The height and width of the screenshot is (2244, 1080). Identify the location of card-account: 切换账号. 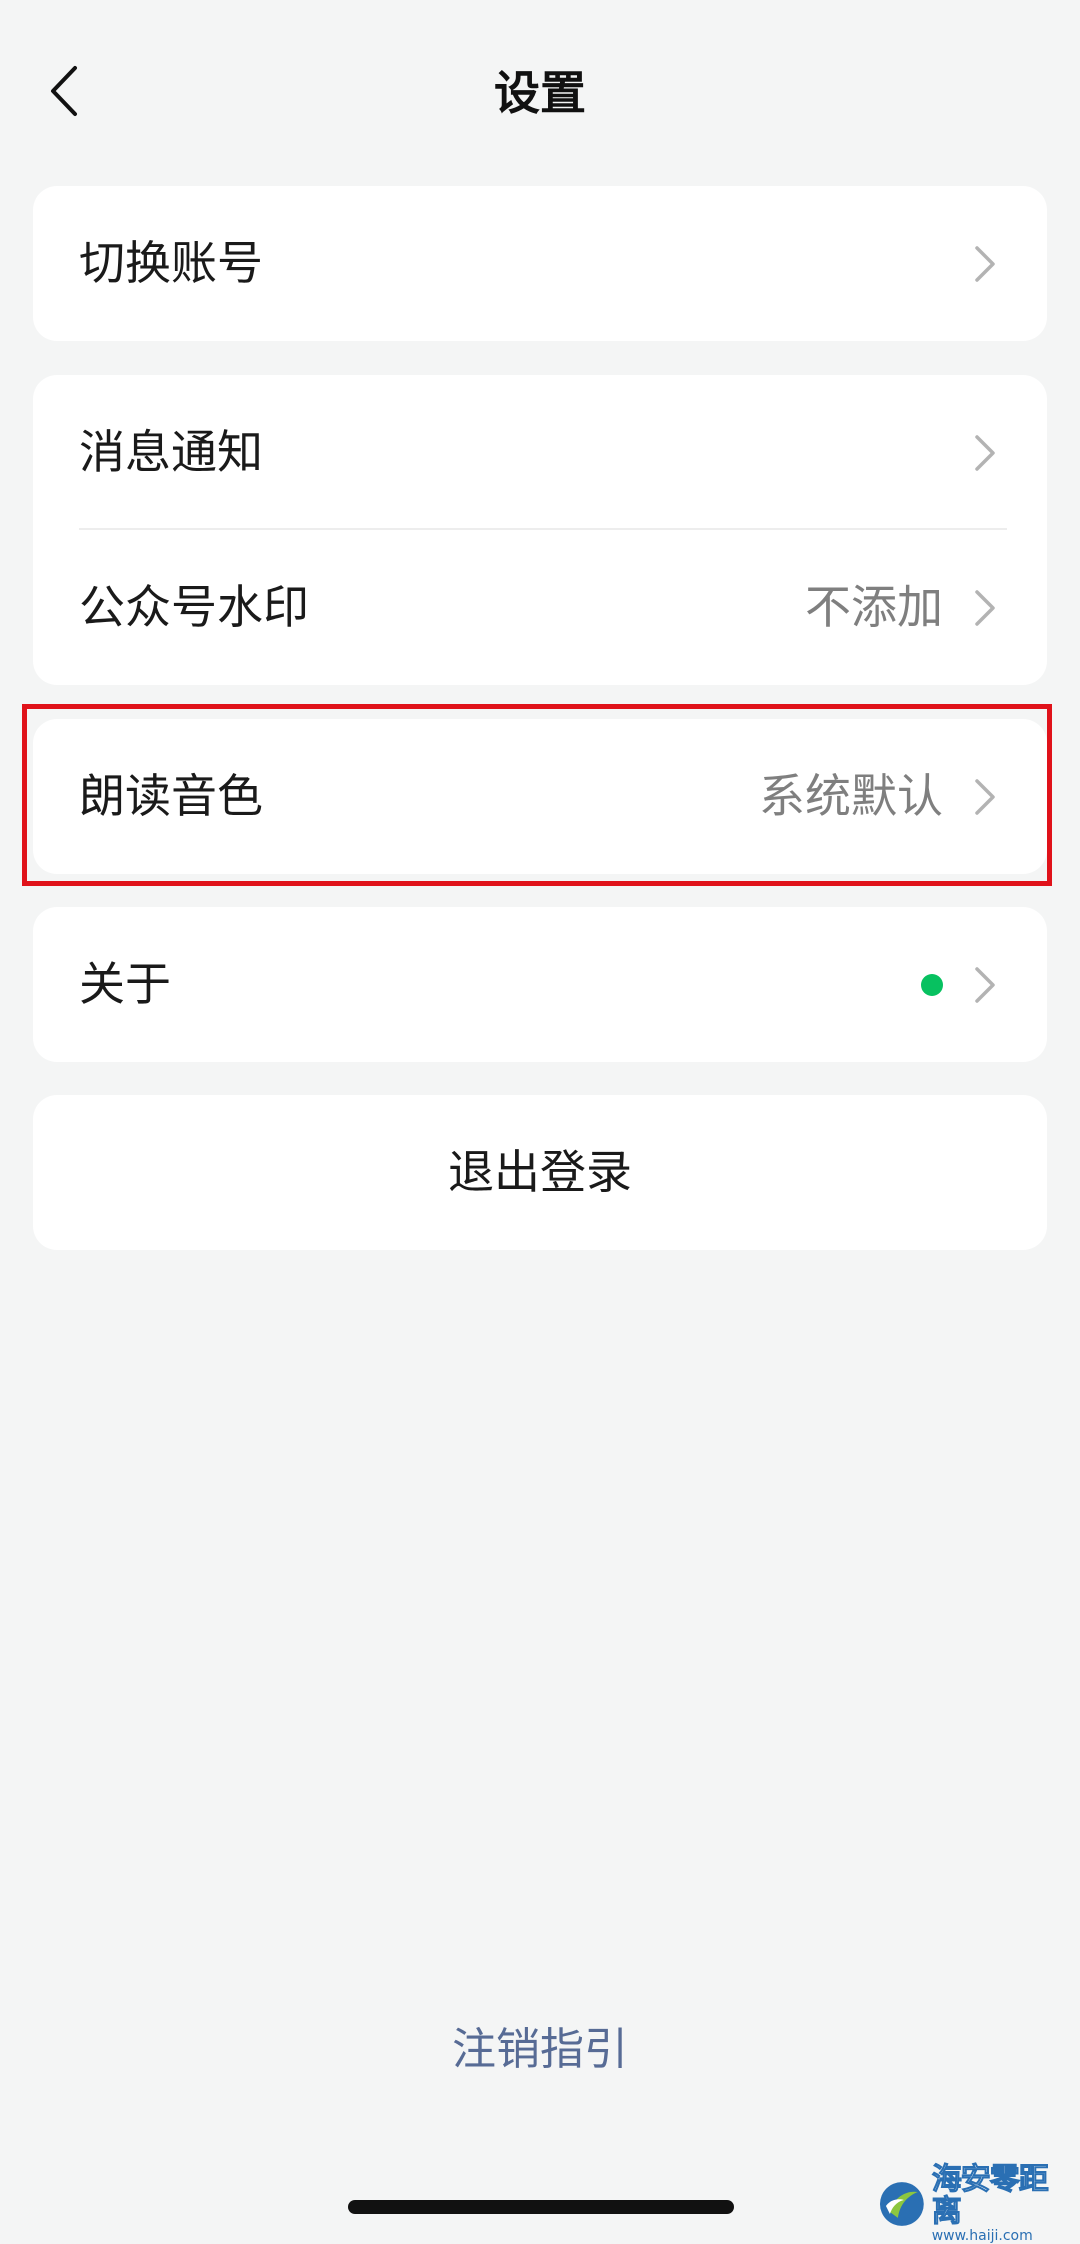
(540, 263).